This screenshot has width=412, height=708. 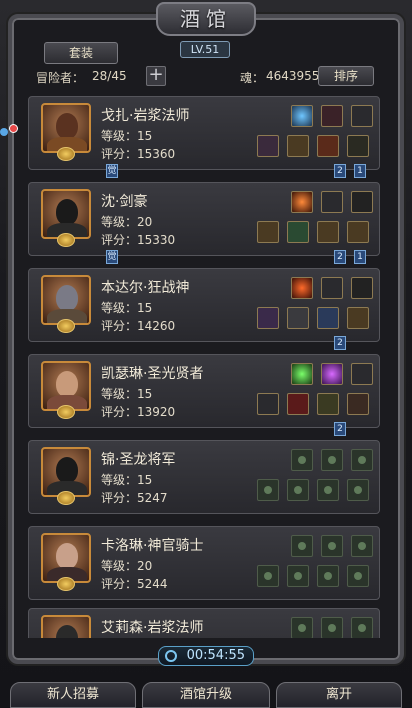 I want to click on leave-button: 离开, so click(x=339, y=695).